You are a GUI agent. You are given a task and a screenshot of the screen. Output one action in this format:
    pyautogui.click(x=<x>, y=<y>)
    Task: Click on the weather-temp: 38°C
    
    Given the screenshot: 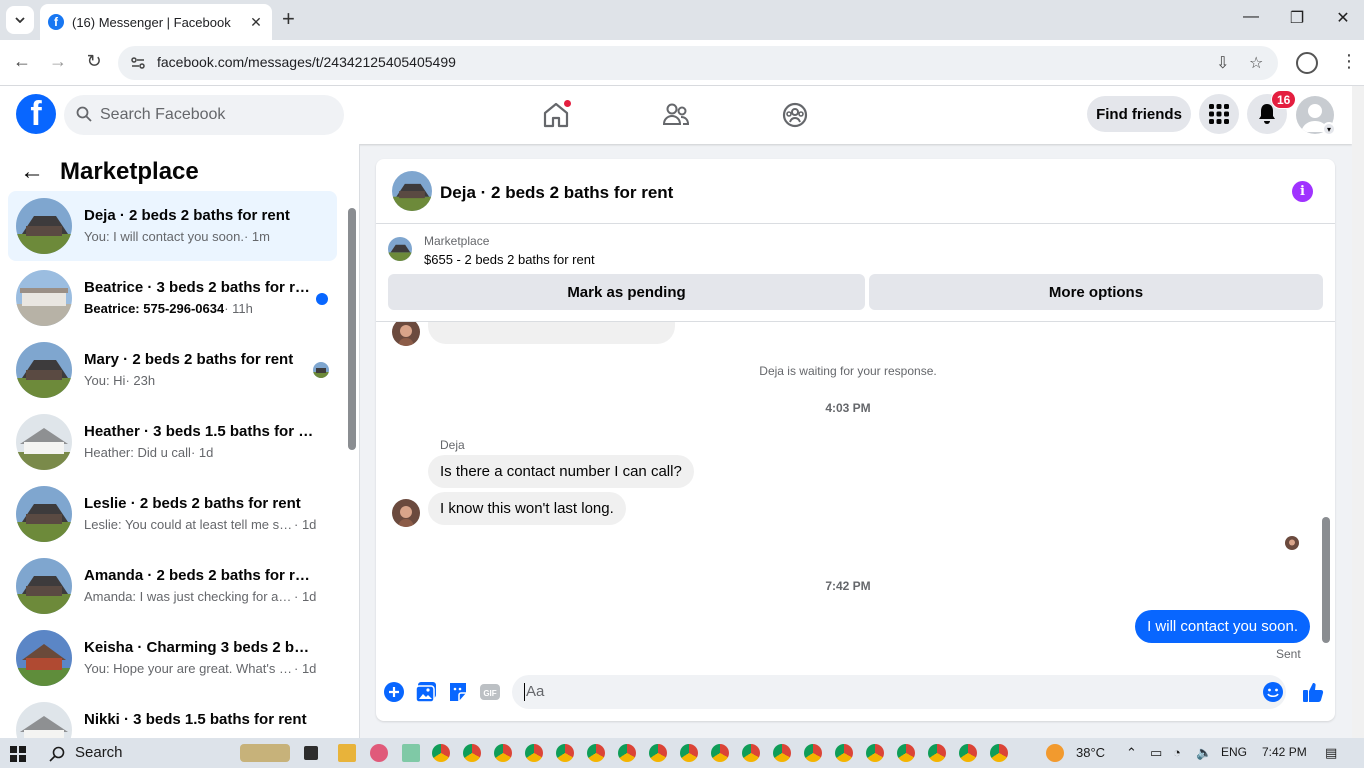 What is the action you would take?
    pyautogui.click(x=1090, y=752)
    